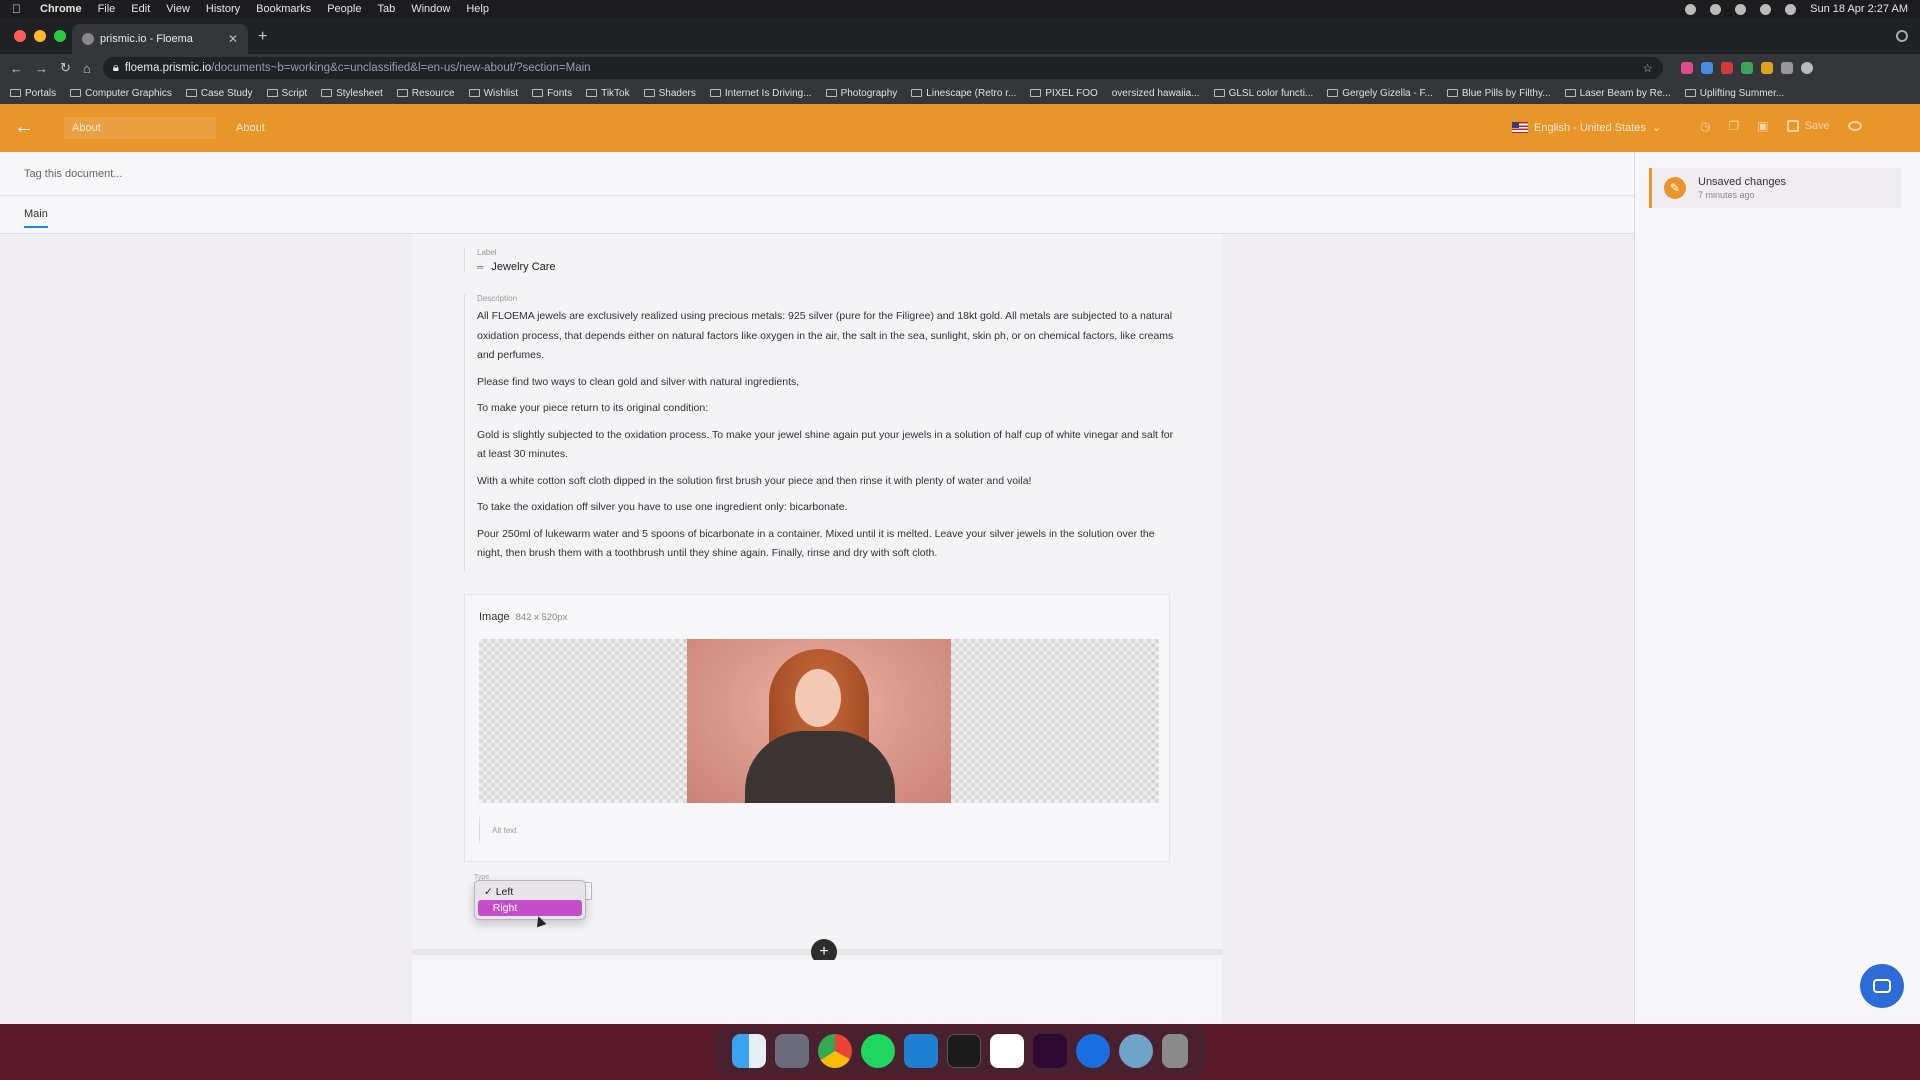 The height and width of the screenshot is (1080, 1920). I want to click on menu-file: File, so click(107, 9).